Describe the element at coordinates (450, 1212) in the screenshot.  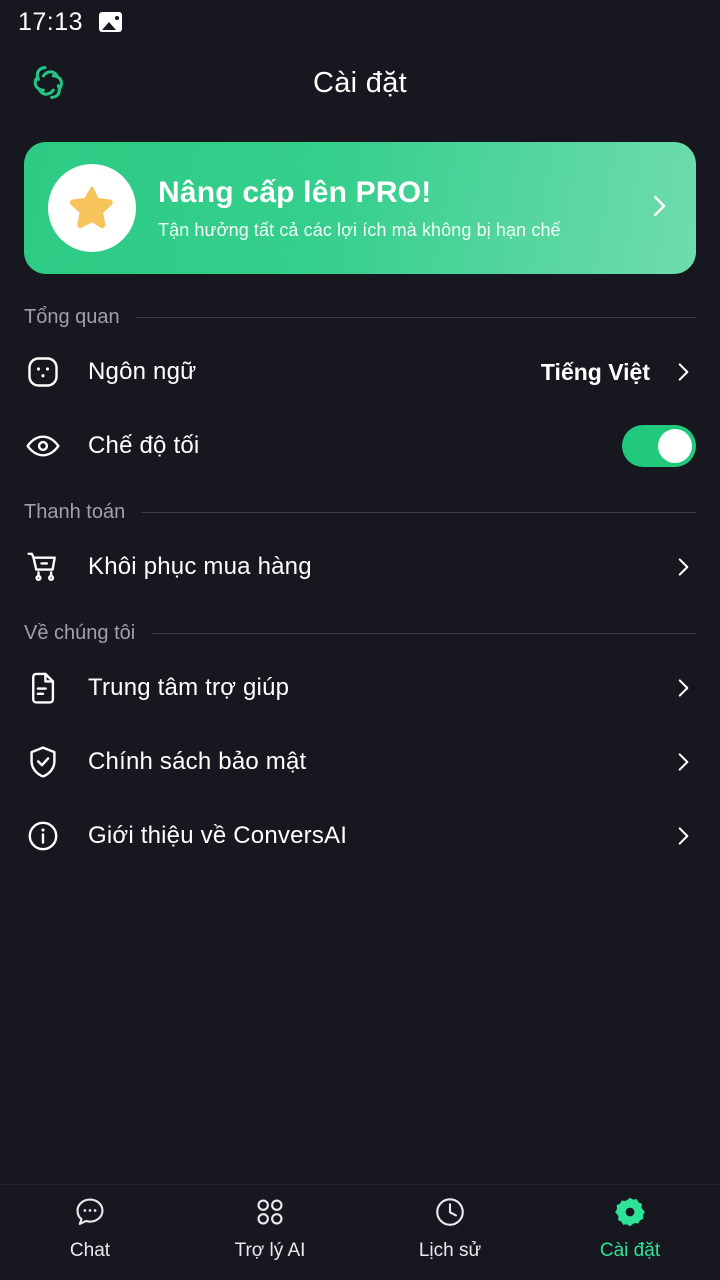
I see `clock-icon` at that location.